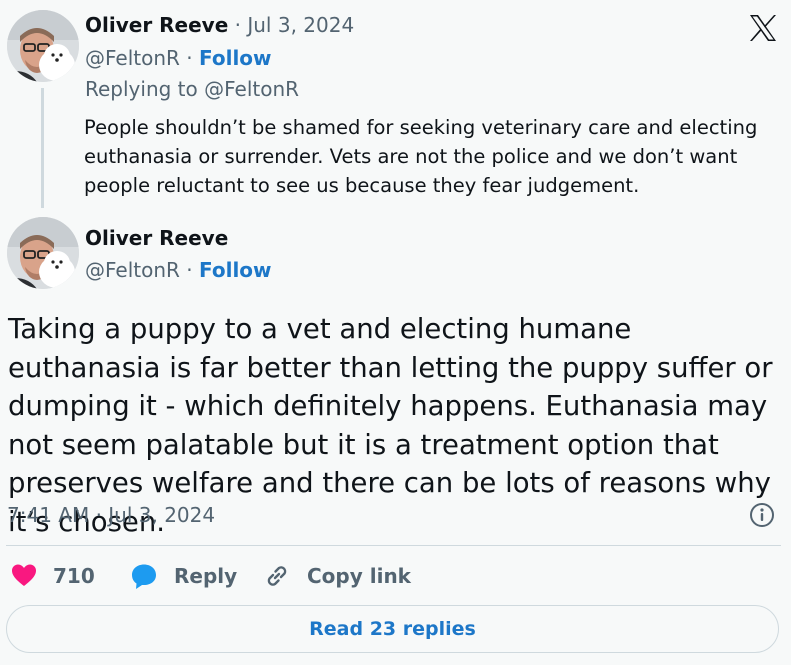 The image size is (791, 665). I want to click on heart-icon, so click(24, 576).